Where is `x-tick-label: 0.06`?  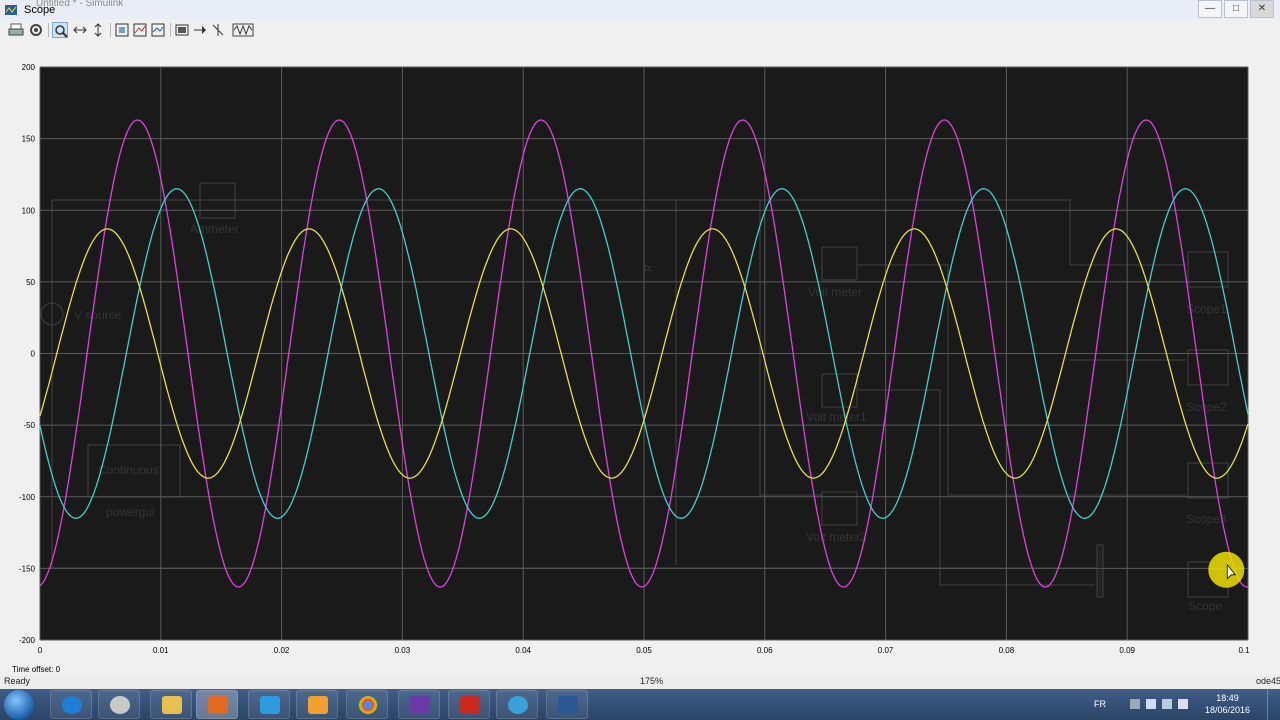 x-tick-label: 0.06 is located at coordinates (765, 650).